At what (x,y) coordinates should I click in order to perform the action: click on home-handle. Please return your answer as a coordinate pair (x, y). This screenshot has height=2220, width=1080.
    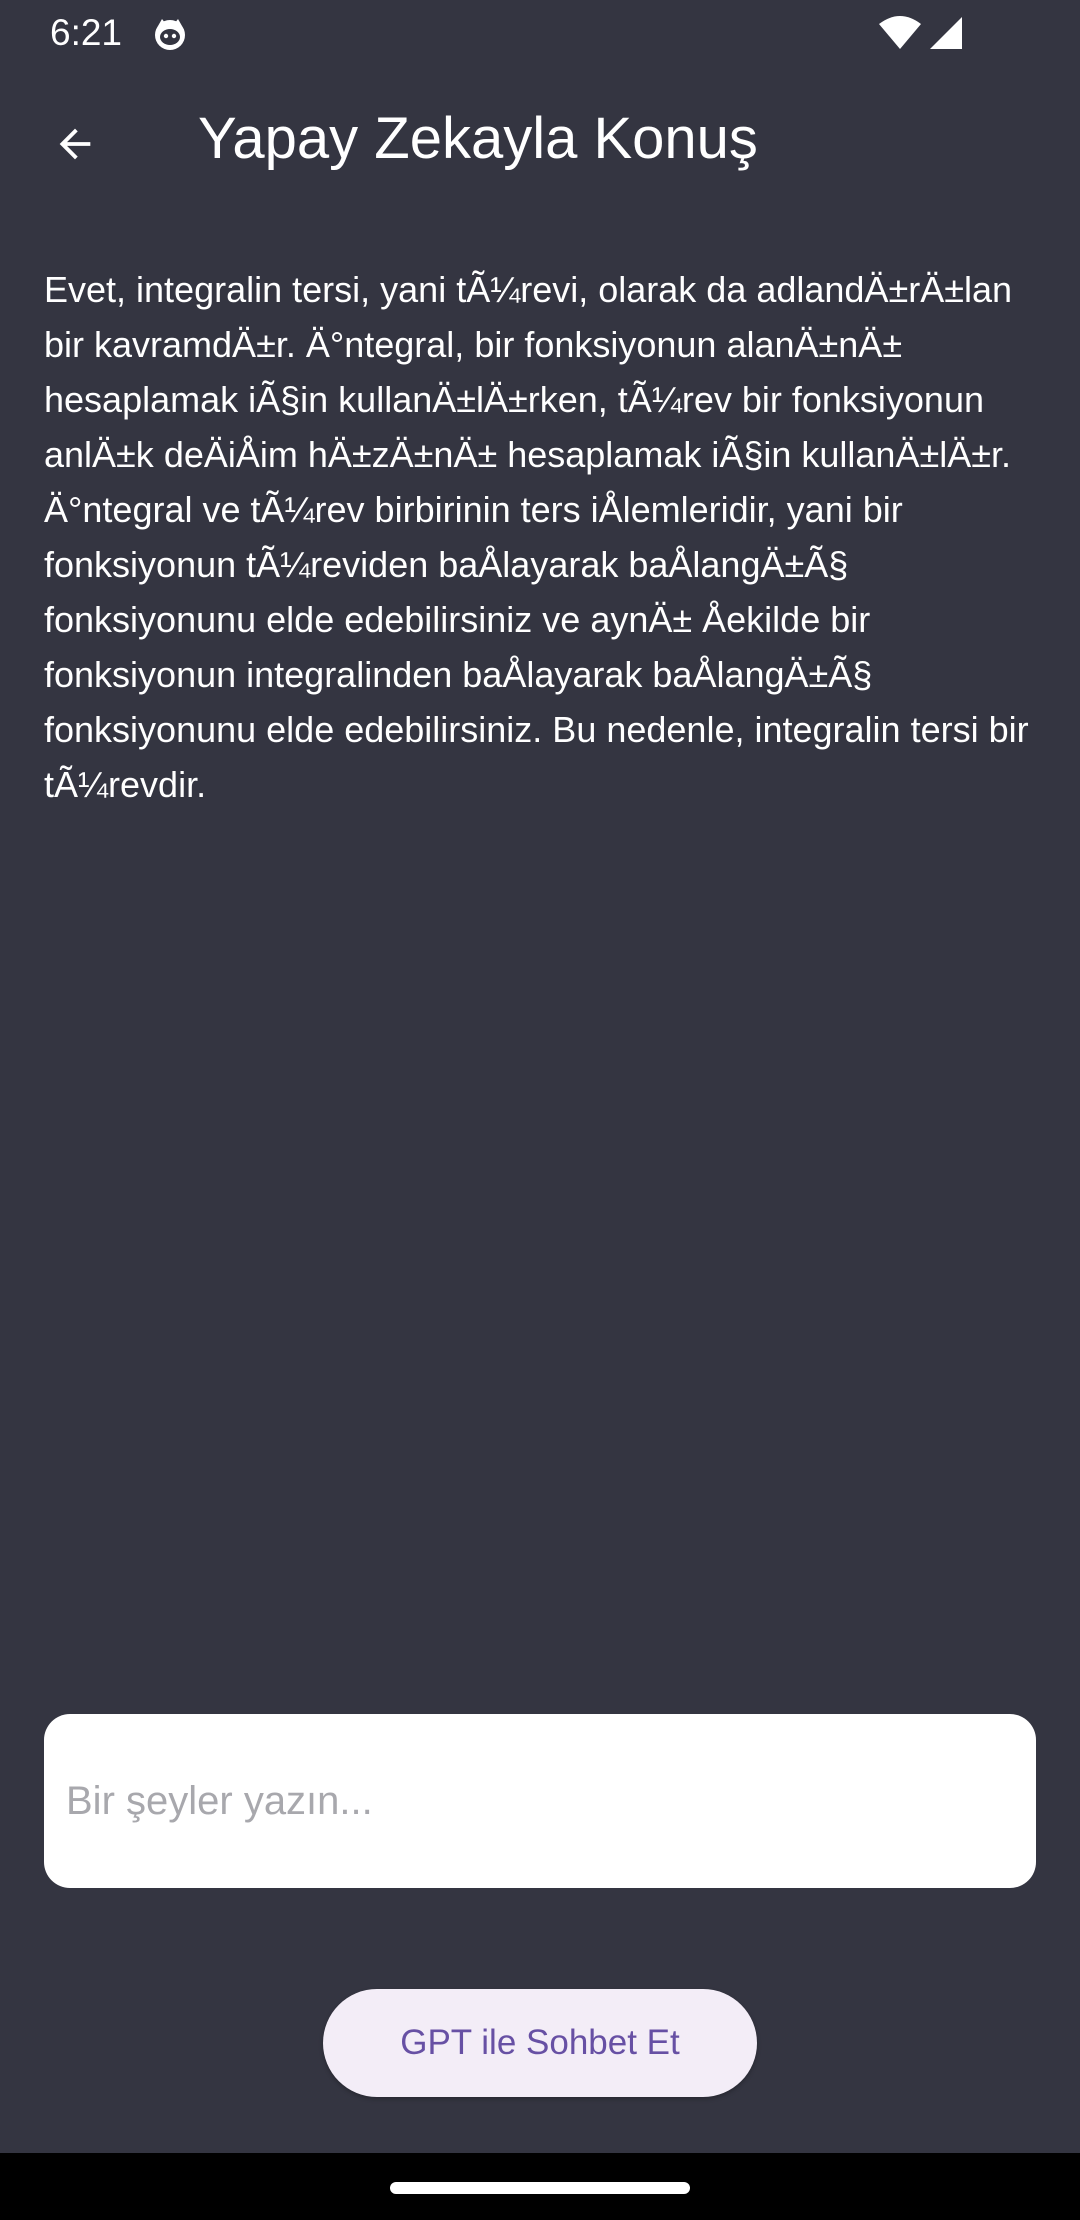
    Looking at the image, I should click on (540, 2188).